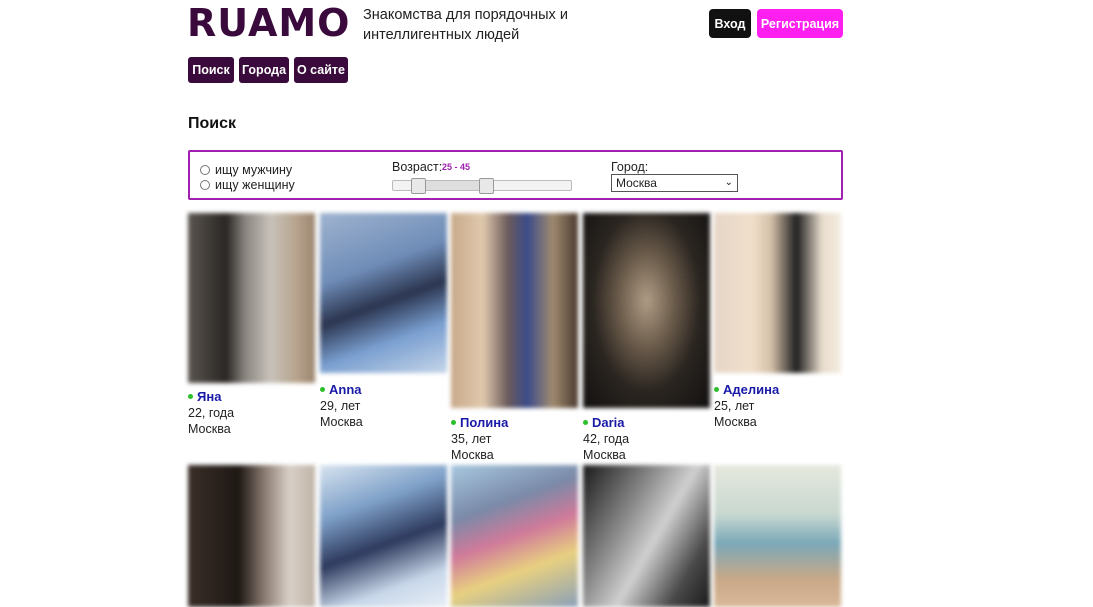 The width and height of the screenshot is (1093, 607). Describe the element at coordinates (486, 186) in the screenshot. I see `age-max-handle` at that location.